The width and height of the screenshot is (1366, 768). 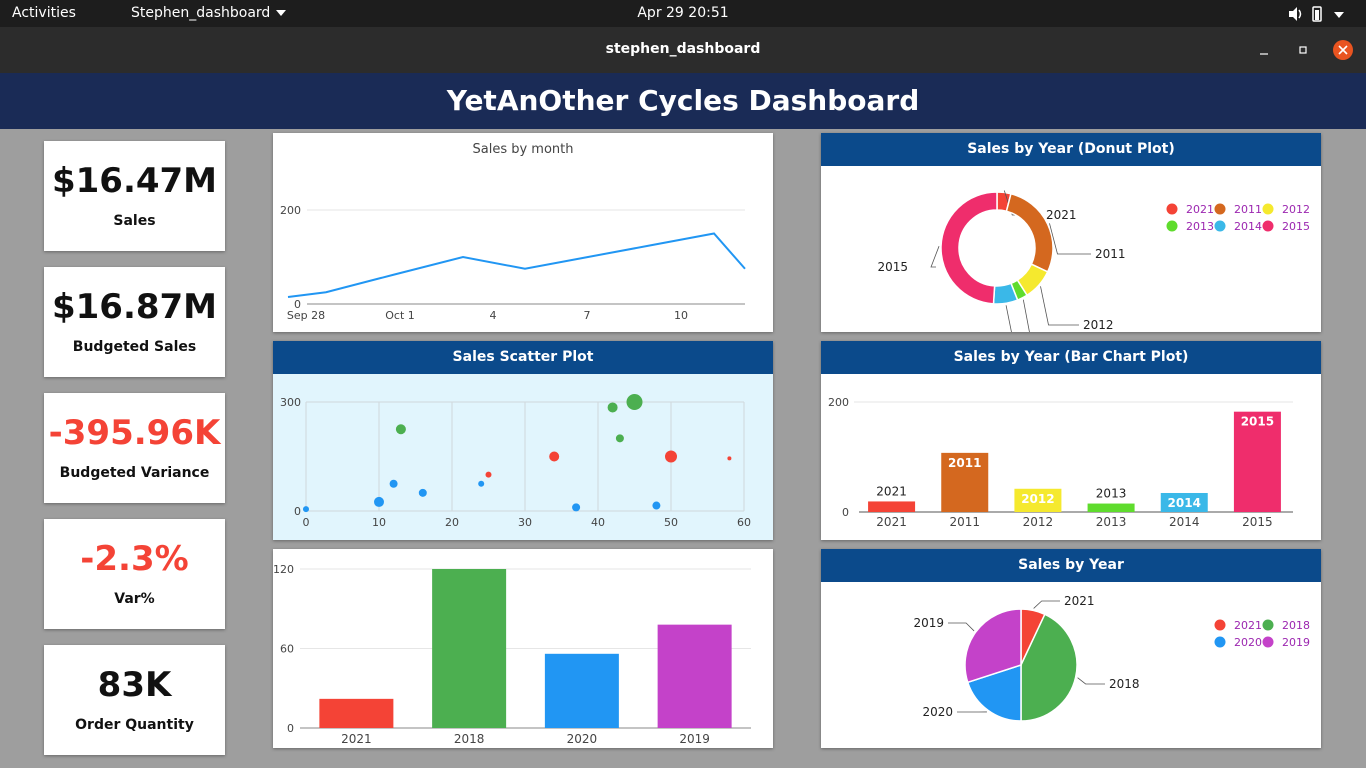 I want to click on clock: Apr 29 20:51, so click(x=683, y=13).